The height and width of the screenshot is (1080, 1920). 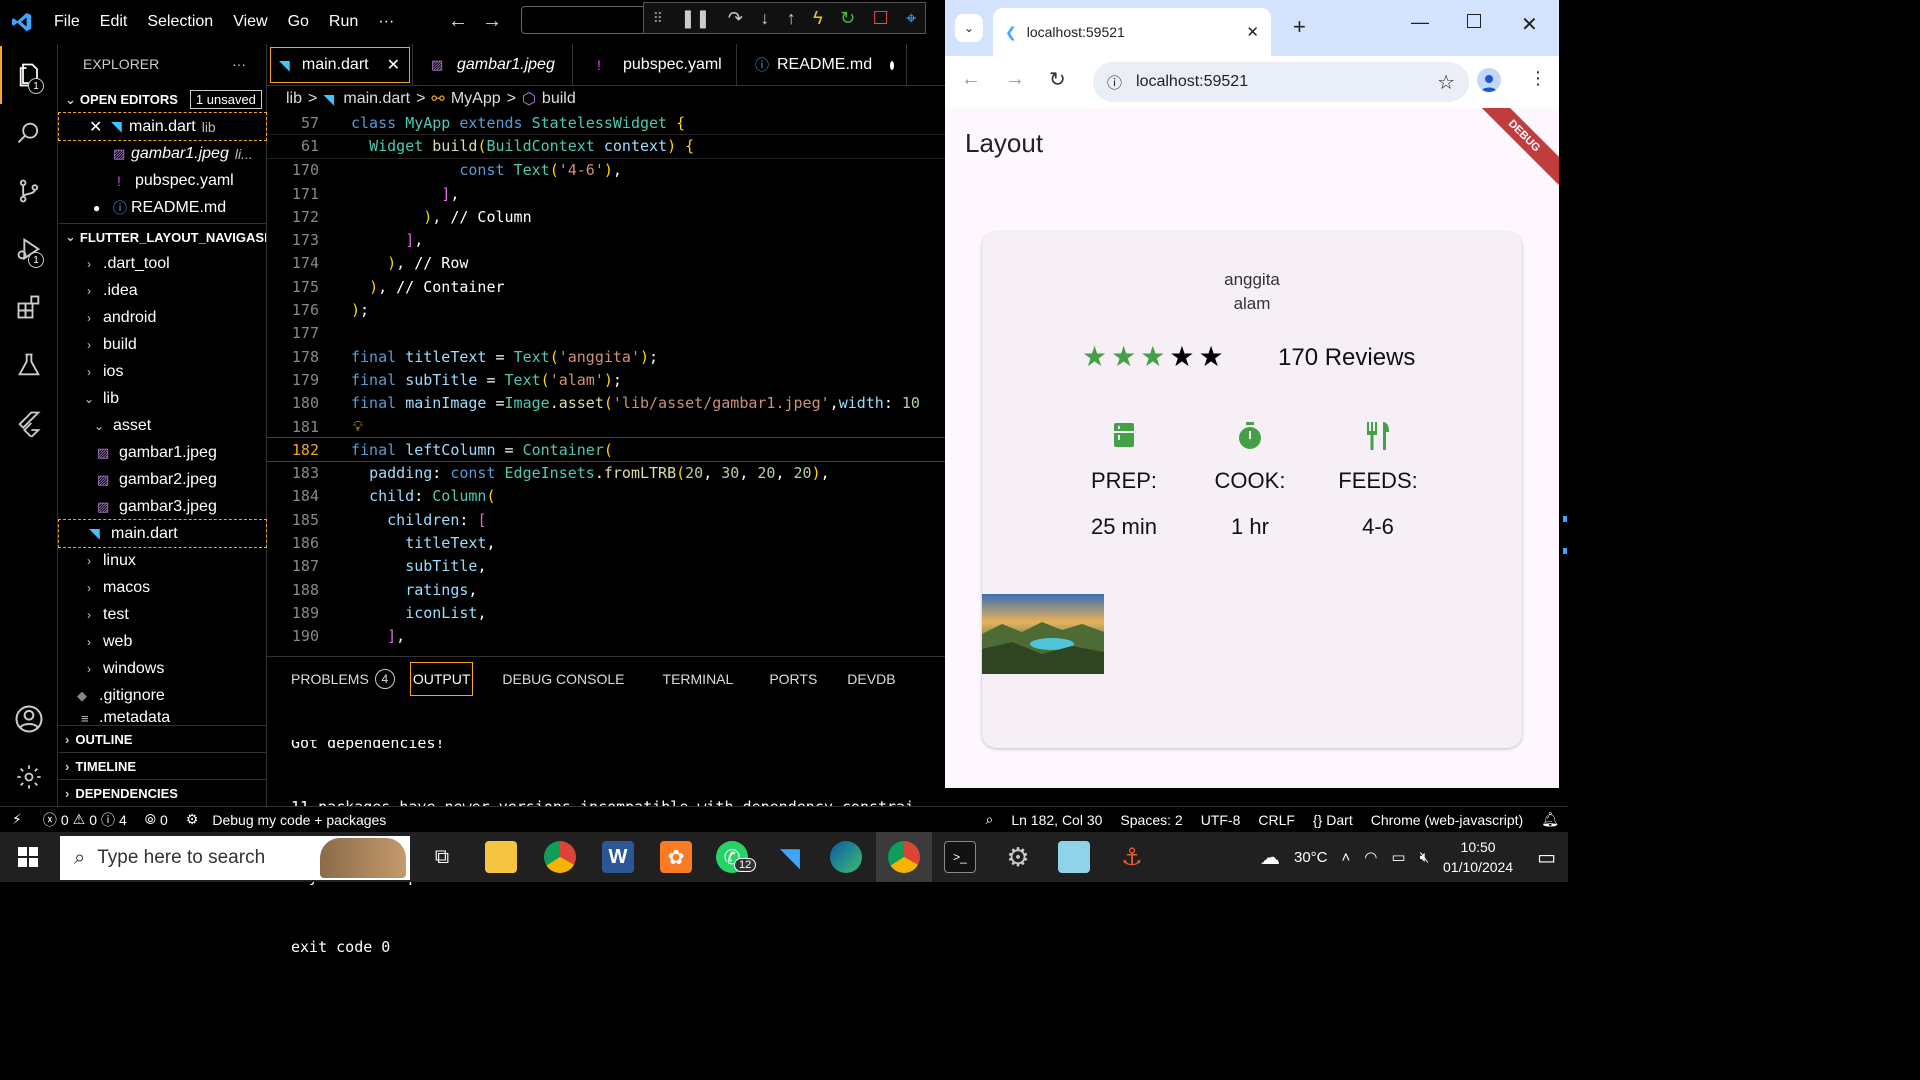 I want to click on code-line: 174 ), // Row, so click(x=606, y=263).